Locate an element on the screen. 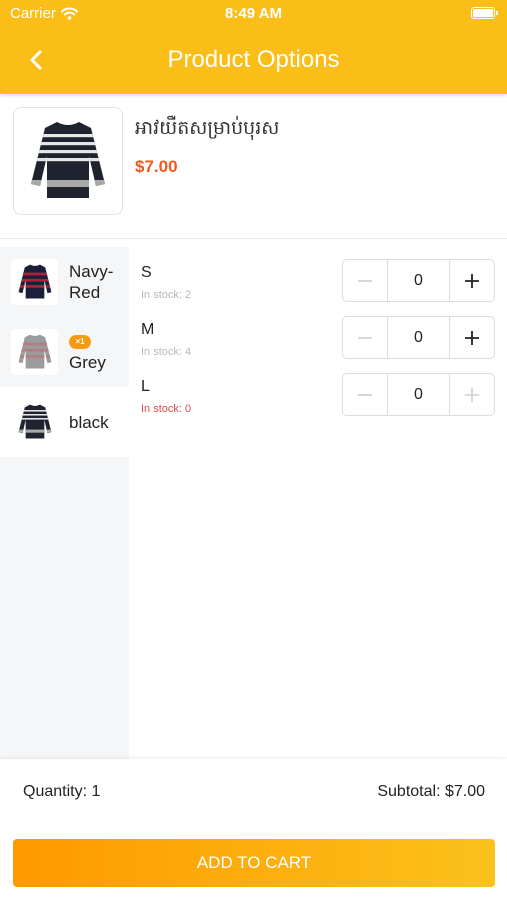 The width and height of the screenshot is (507, 900). status-bar: Carrier 8:49 AM is located at coordinates (253, 14).